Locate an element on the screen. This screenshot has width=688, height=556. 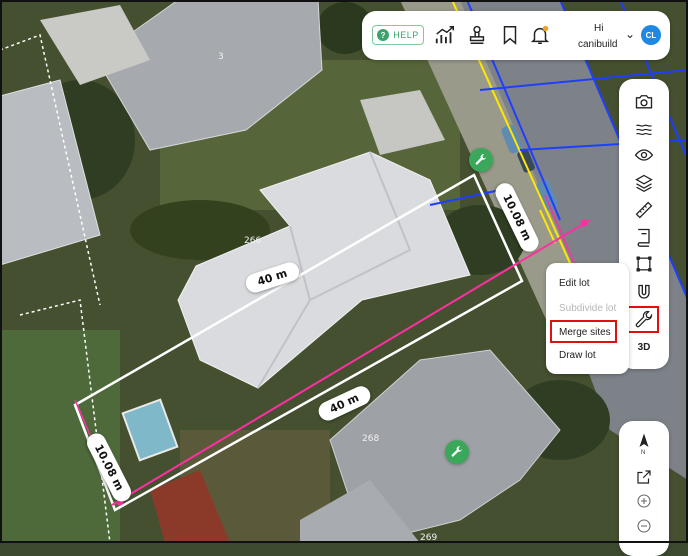
external-link-icon is located at coordinates (644, 477).